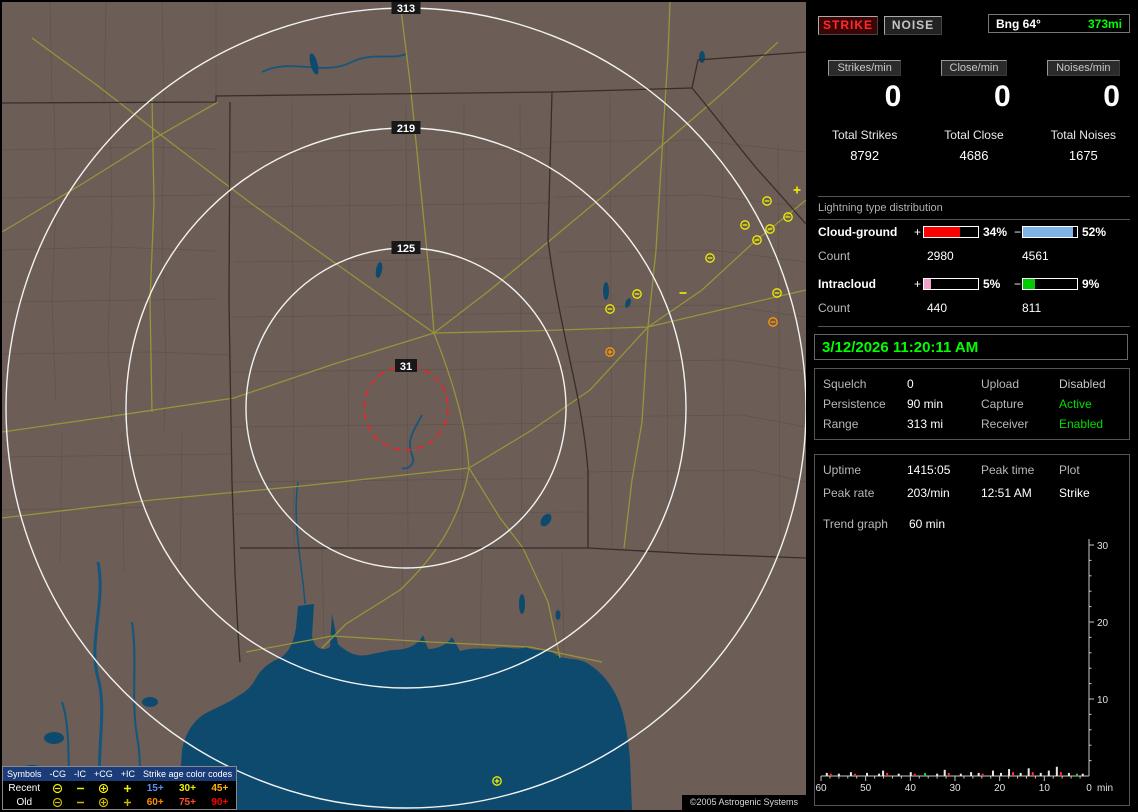 This screenshot has height=812, width=1138. I want to click on datetime-display: 3/12/2026 11:20:11 AM, so click(971, 347).